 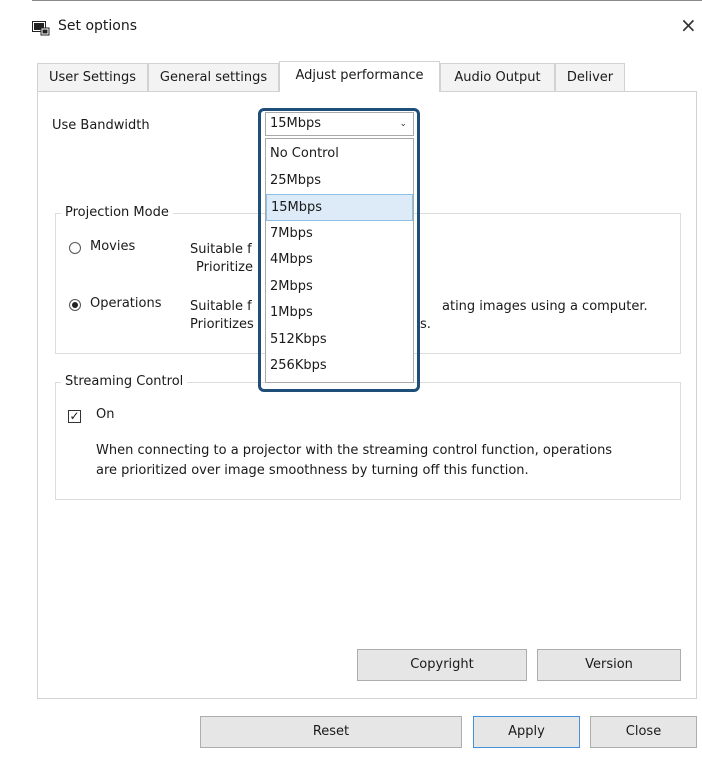 I want to click on close-window-icon: ×, so click(x=688, y=25).